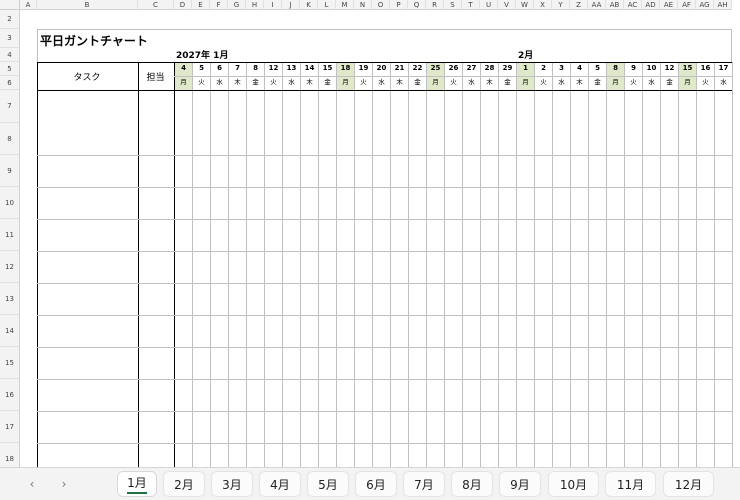  I want to click on row-header-16: 16, so click(10, 395).